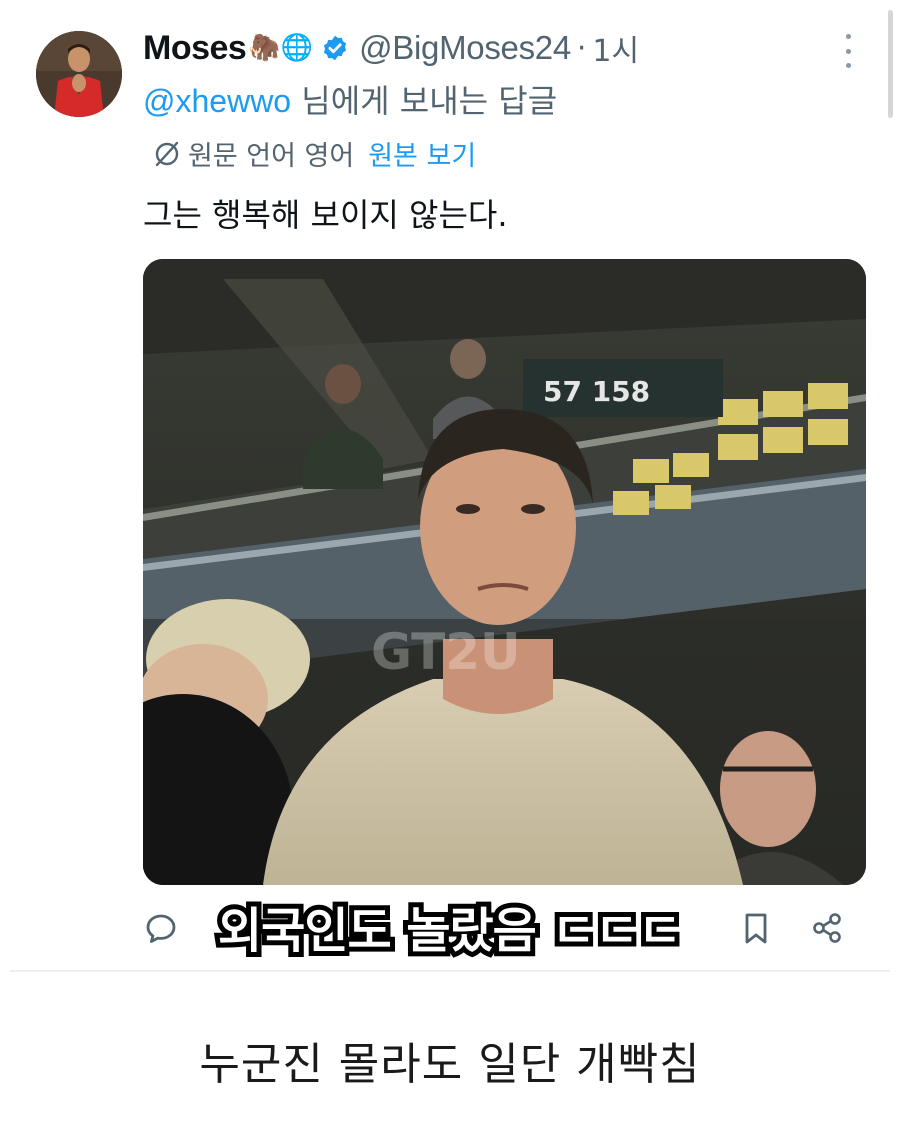 This screenshot has width=900, height=1124. I want to click on translation-label: 원문 언어 영어, so click(271, 156).